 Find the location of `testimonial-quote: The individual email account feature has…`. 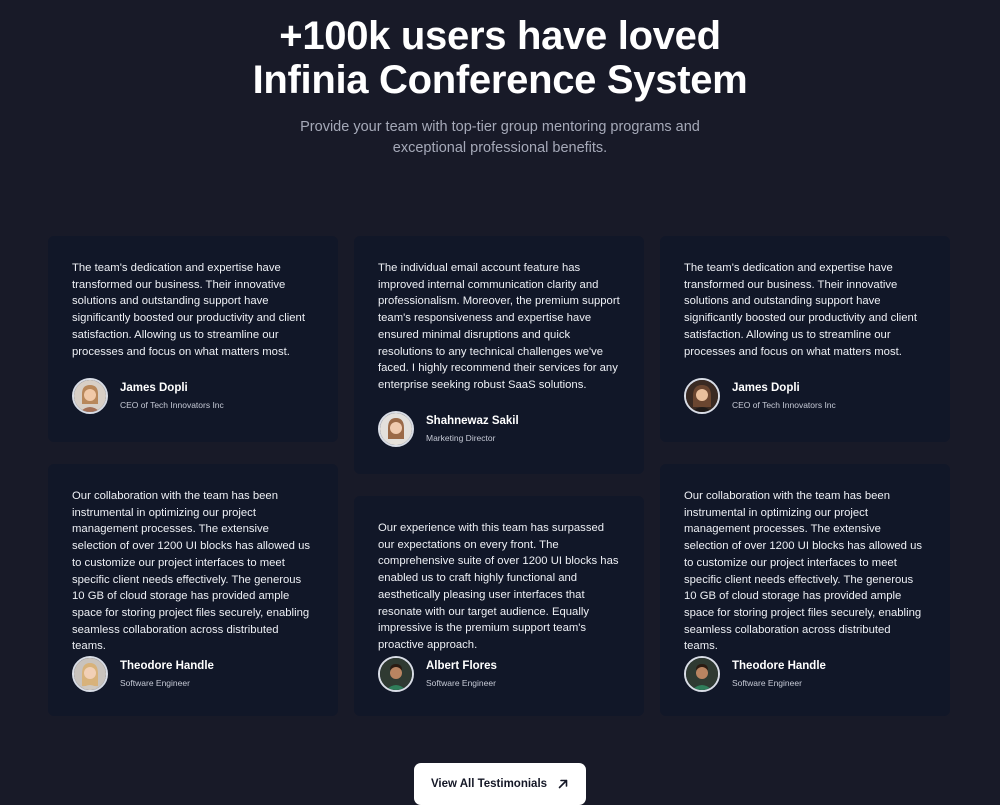

testimonial-quote: The individual email account feature has… is located at coordinates (499, 326).